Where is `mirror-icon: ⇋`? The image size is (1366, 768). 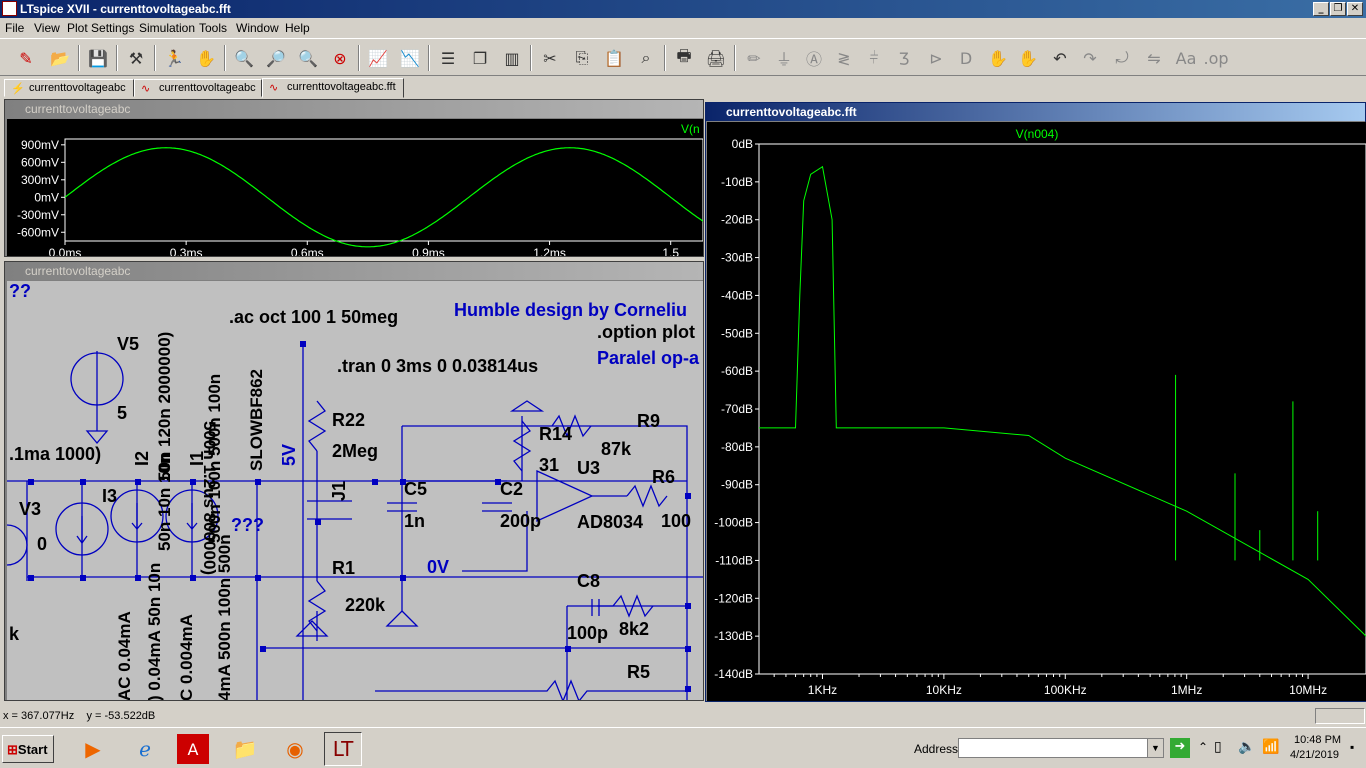 mirror-icon: ⇋ is located at coordinates (1154, 58).